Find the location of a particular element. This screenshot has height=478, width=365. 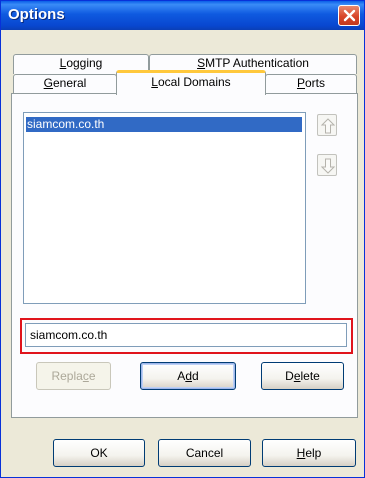

add-label-accel: d is located at coordinates (188, 376).